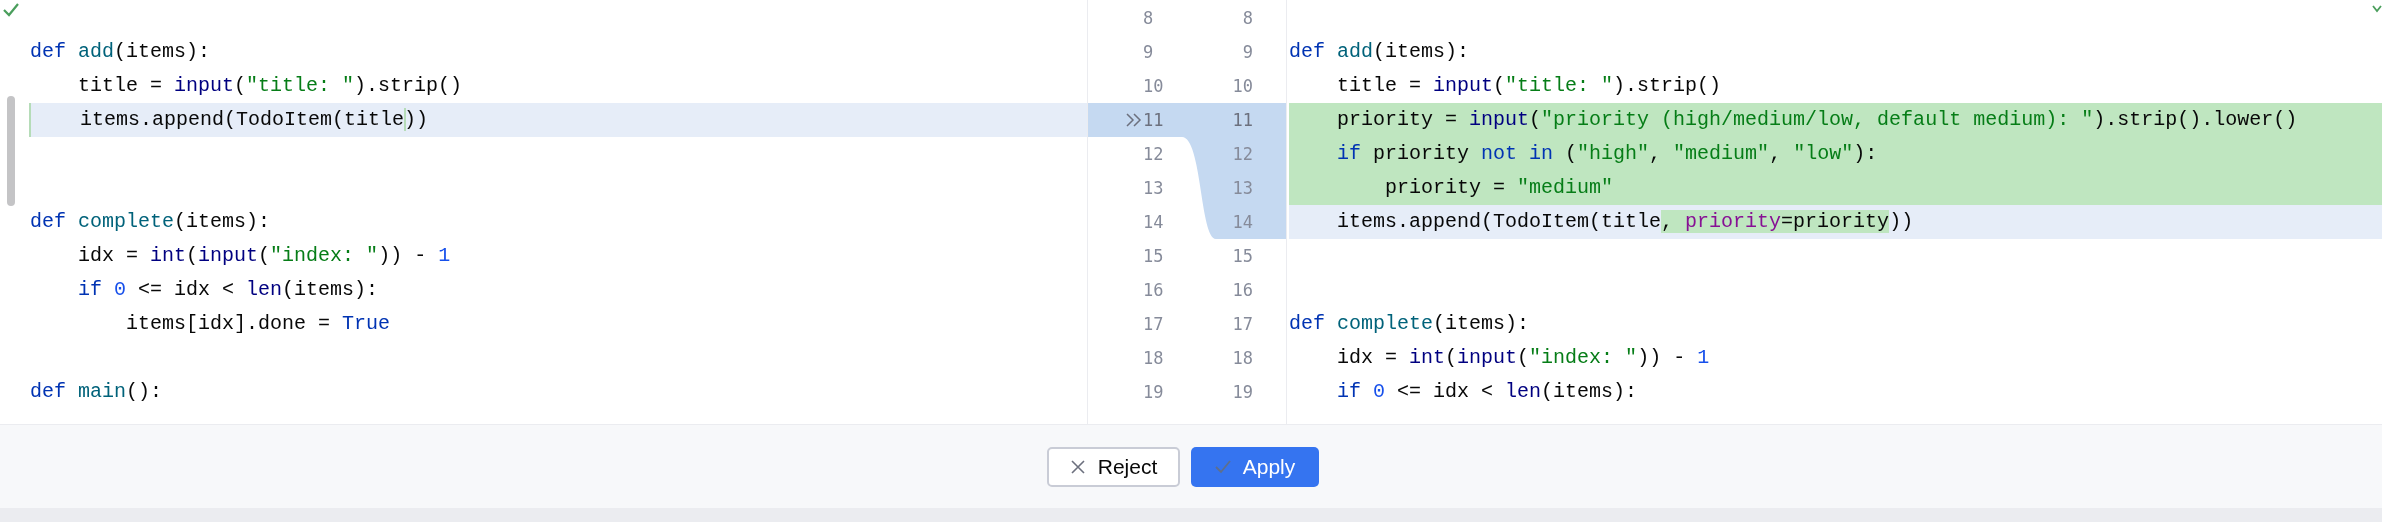 The width and height of the screenshot is (2382, 522). I want to click on code-line: if priority not in ("high", "medium", "low"):, so click(1607, 154).